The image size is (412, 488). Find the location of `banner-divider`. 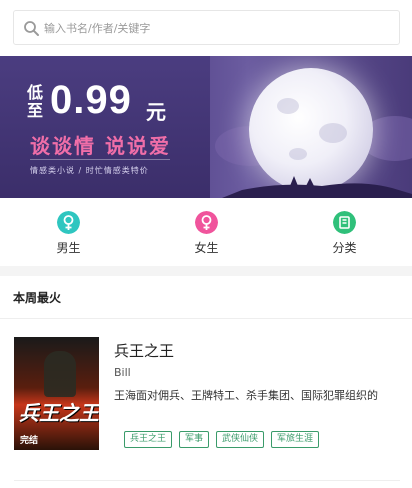

banner-divider is located at coordinates (100, 159).